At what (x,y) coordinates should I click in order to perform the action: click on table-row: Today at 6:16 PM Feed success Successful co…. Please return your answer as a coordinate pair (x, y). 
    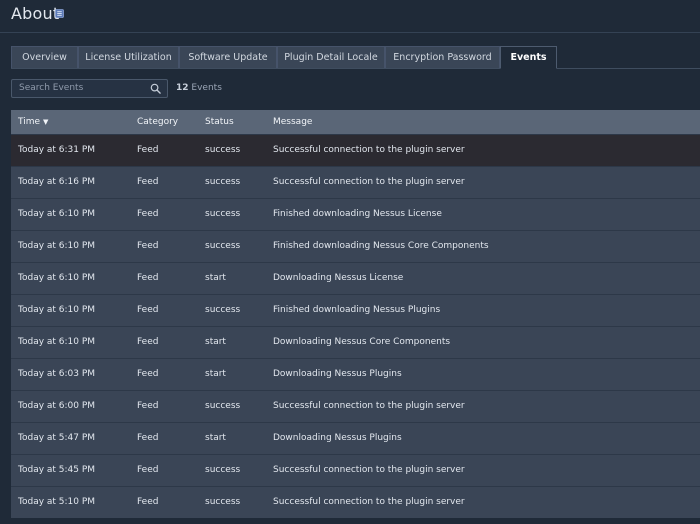
    Looking at the image, I should click on (355, 182).